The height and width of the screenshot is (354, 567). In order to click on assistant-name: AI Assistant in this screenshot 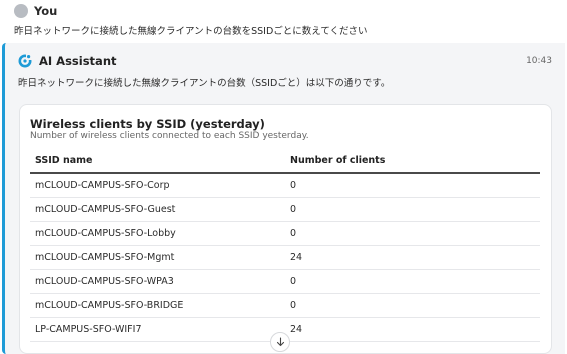, I will do `click(78, 61)`.